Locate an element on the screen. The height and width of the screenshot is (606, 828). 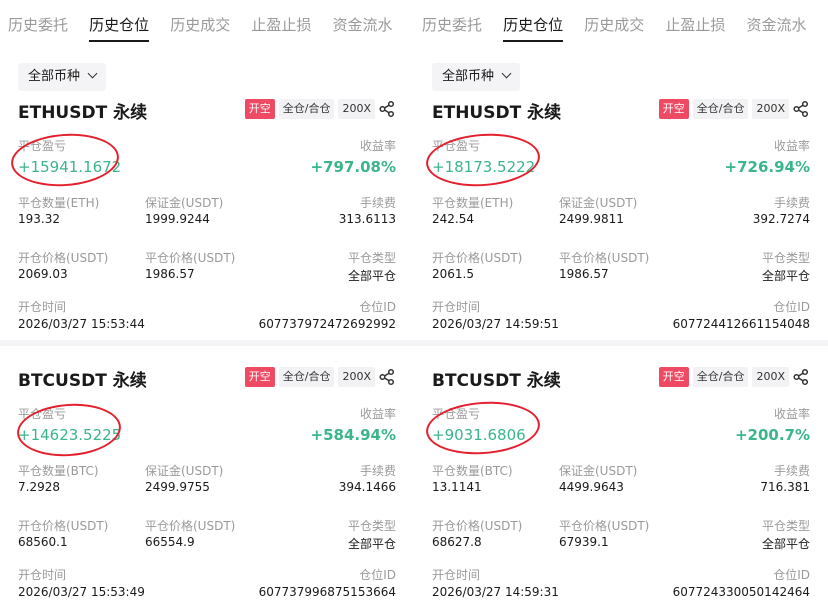
fee-value: 313.6113 is located at coordinates (367, 219).